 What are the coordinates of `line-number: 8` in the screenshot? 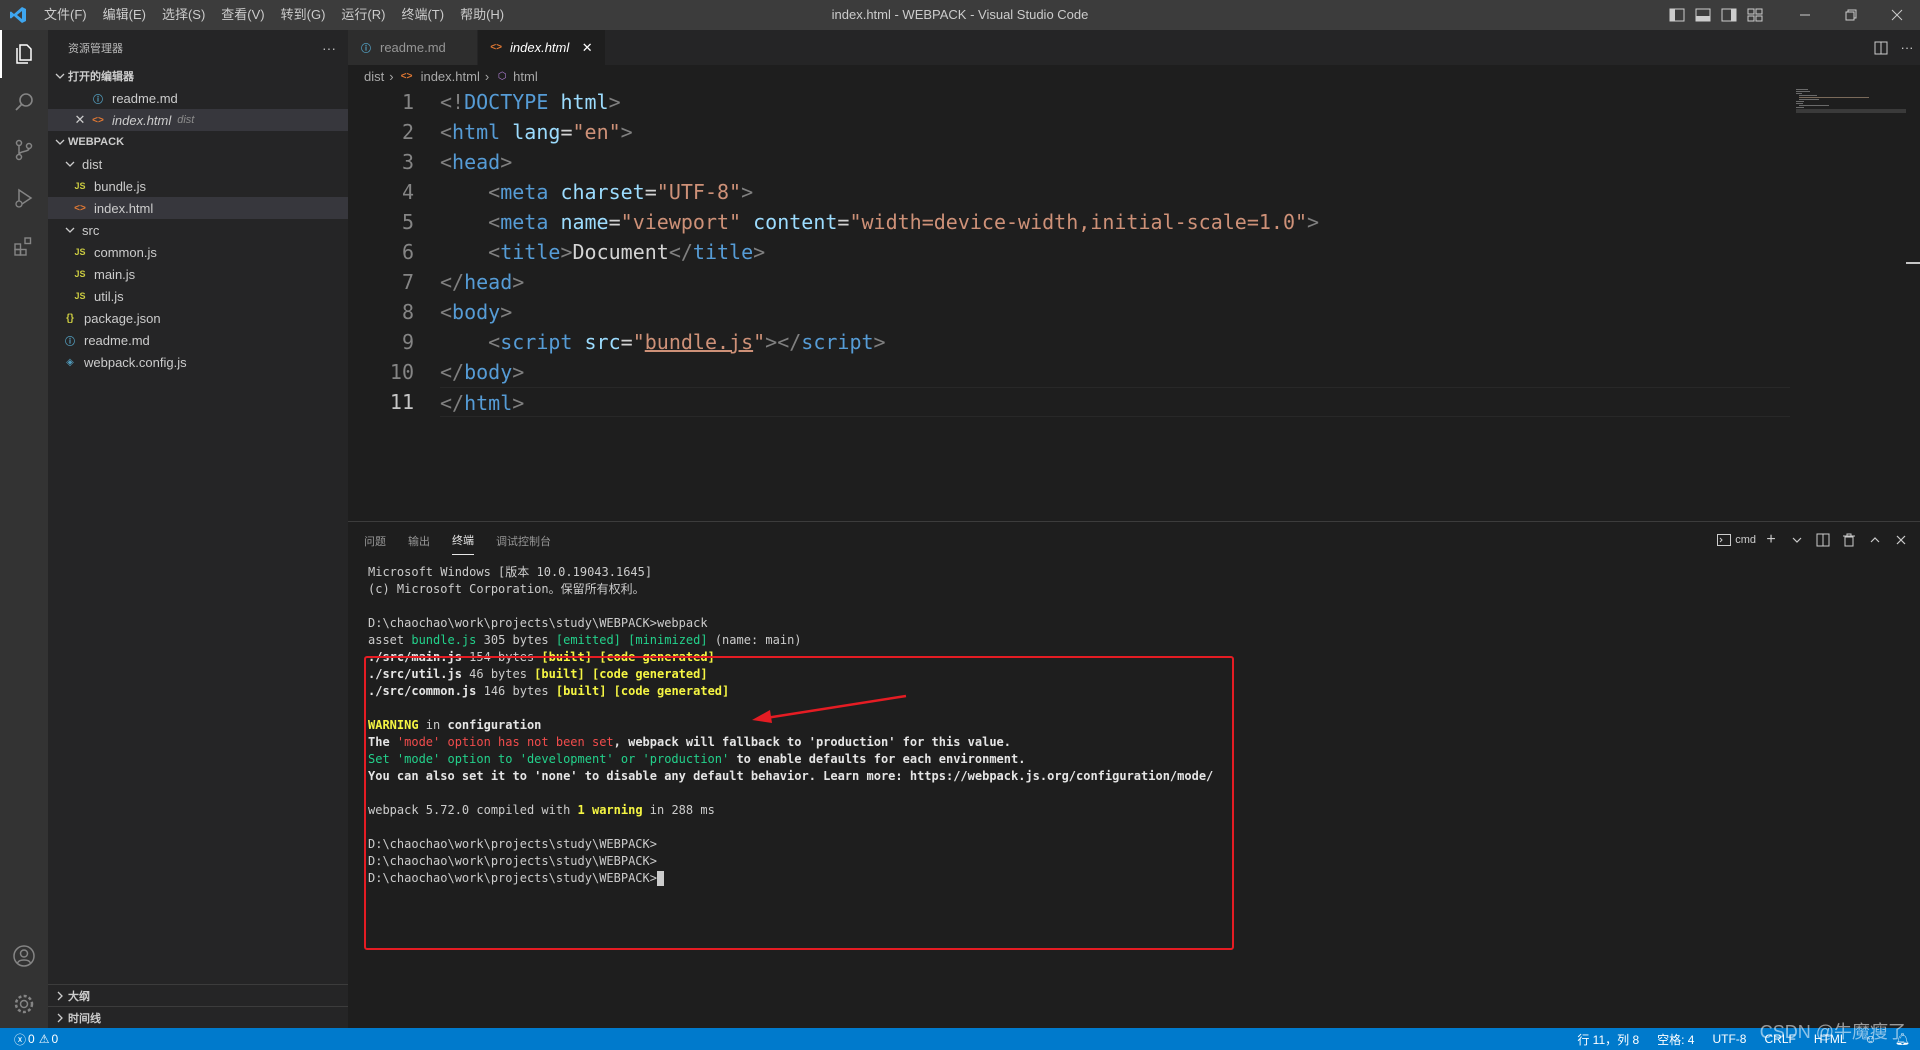 It's located at (407, 312).